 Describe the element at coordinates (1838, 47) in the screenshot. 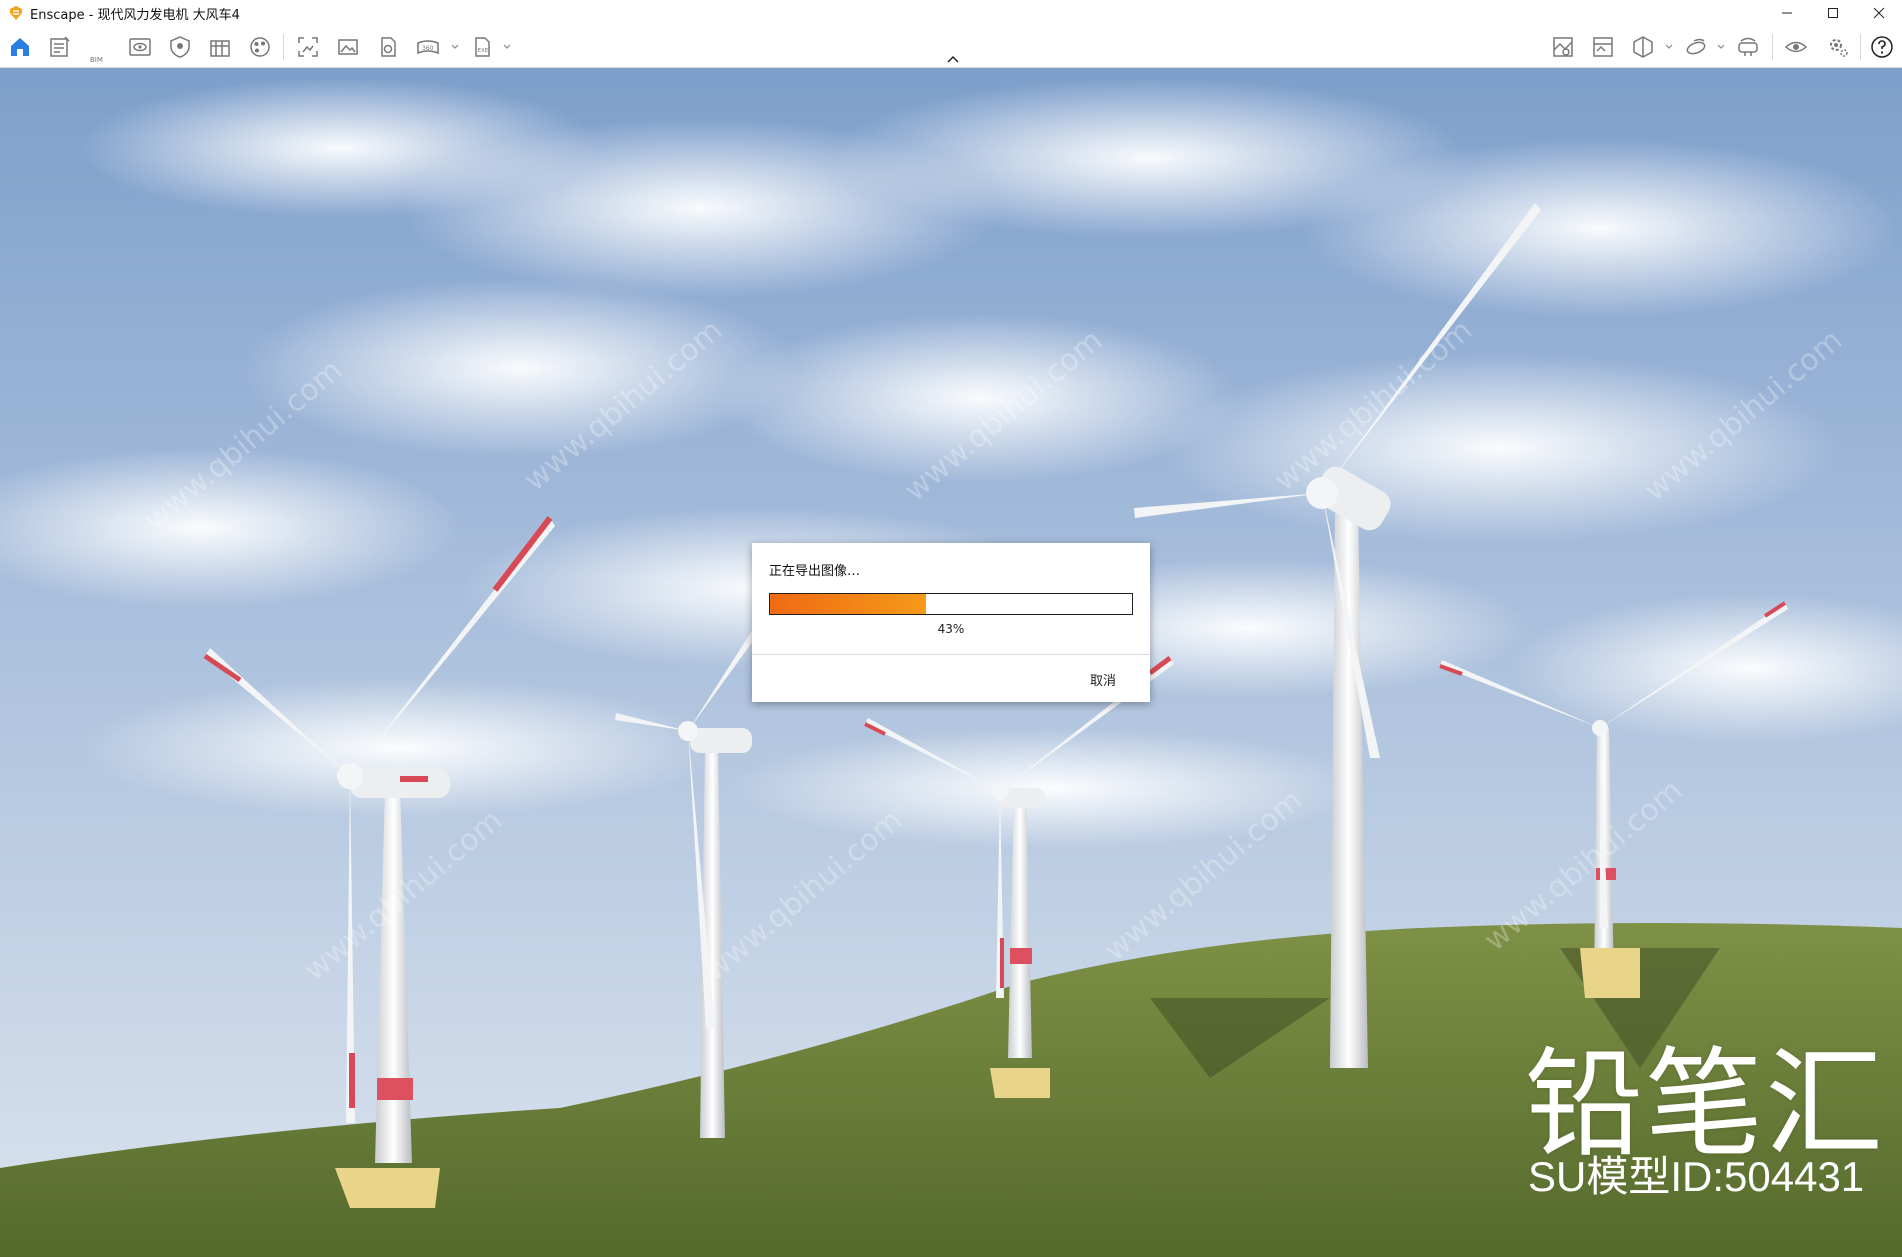

I see `settings-icon` at that location.